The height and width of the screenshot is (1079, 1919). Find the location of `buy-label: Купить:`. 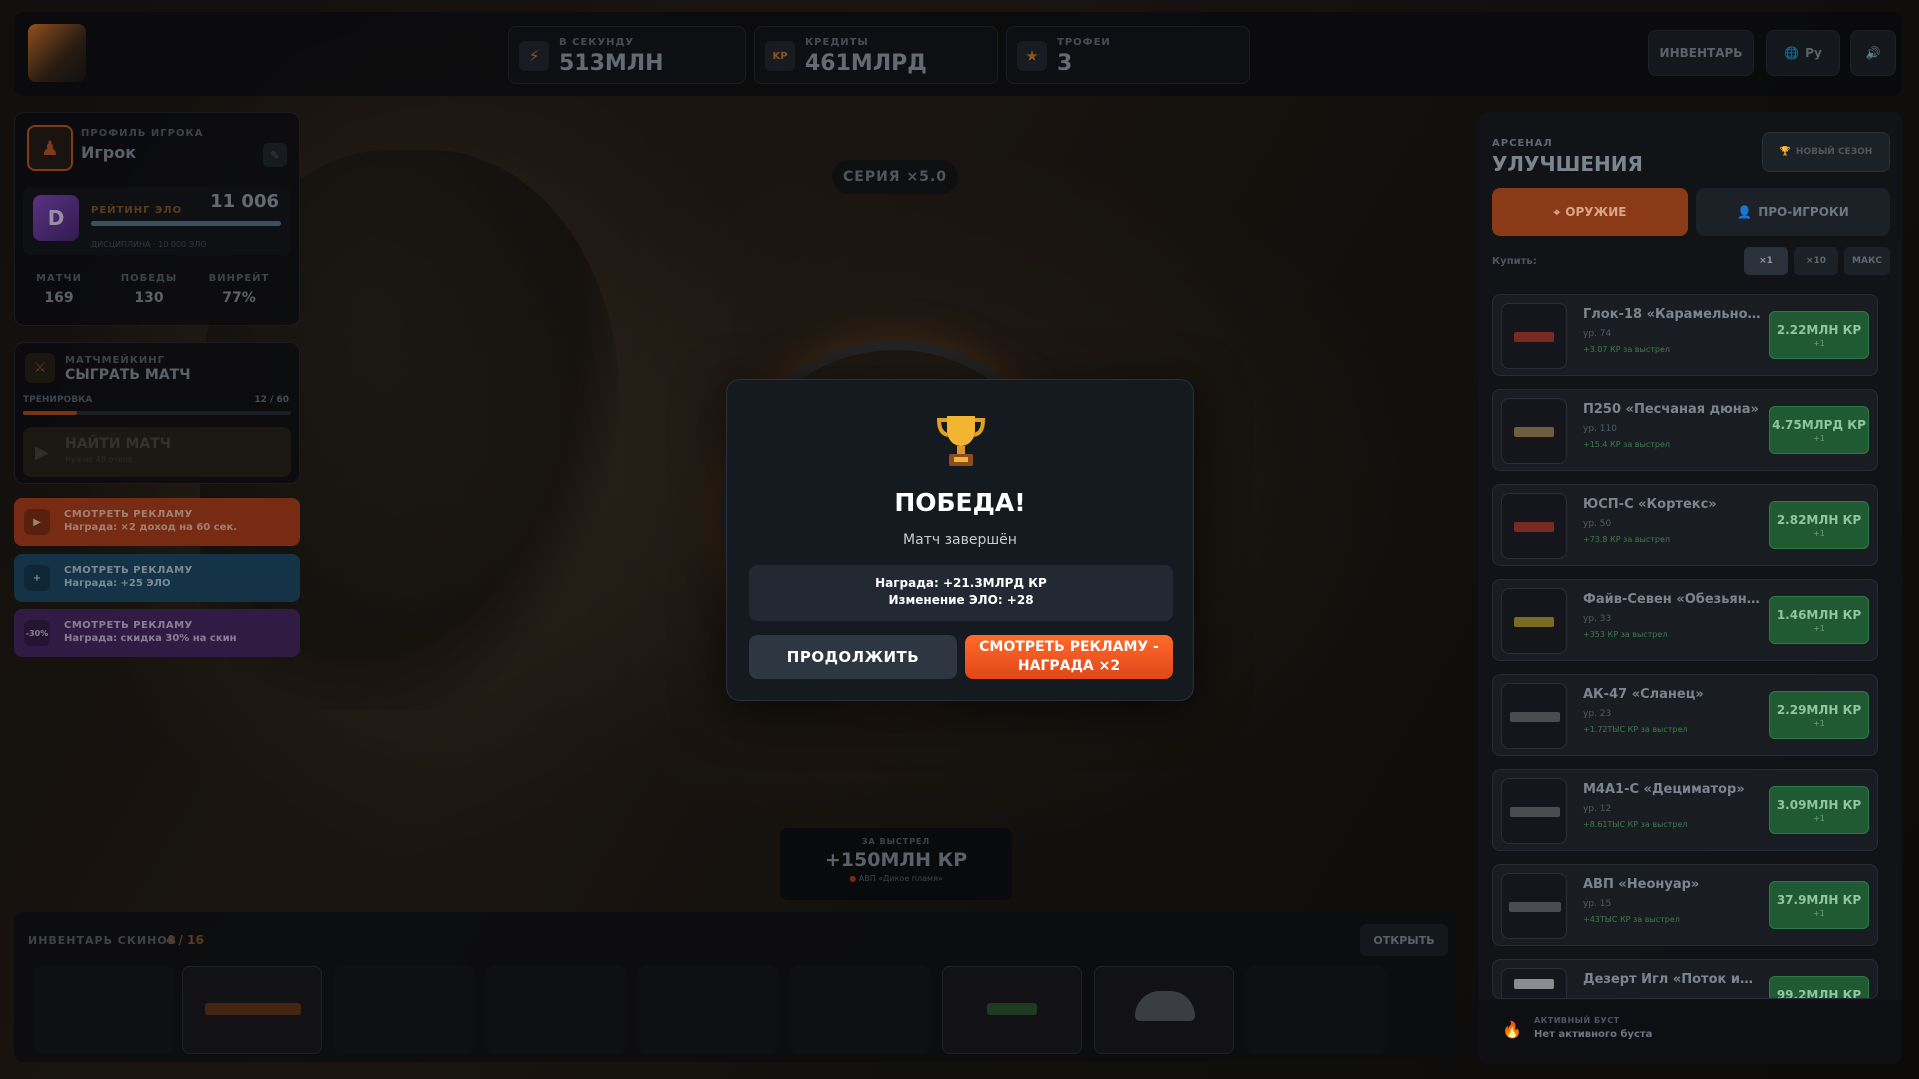

buy-label: Купить: is located at coordinates (1514, 261).